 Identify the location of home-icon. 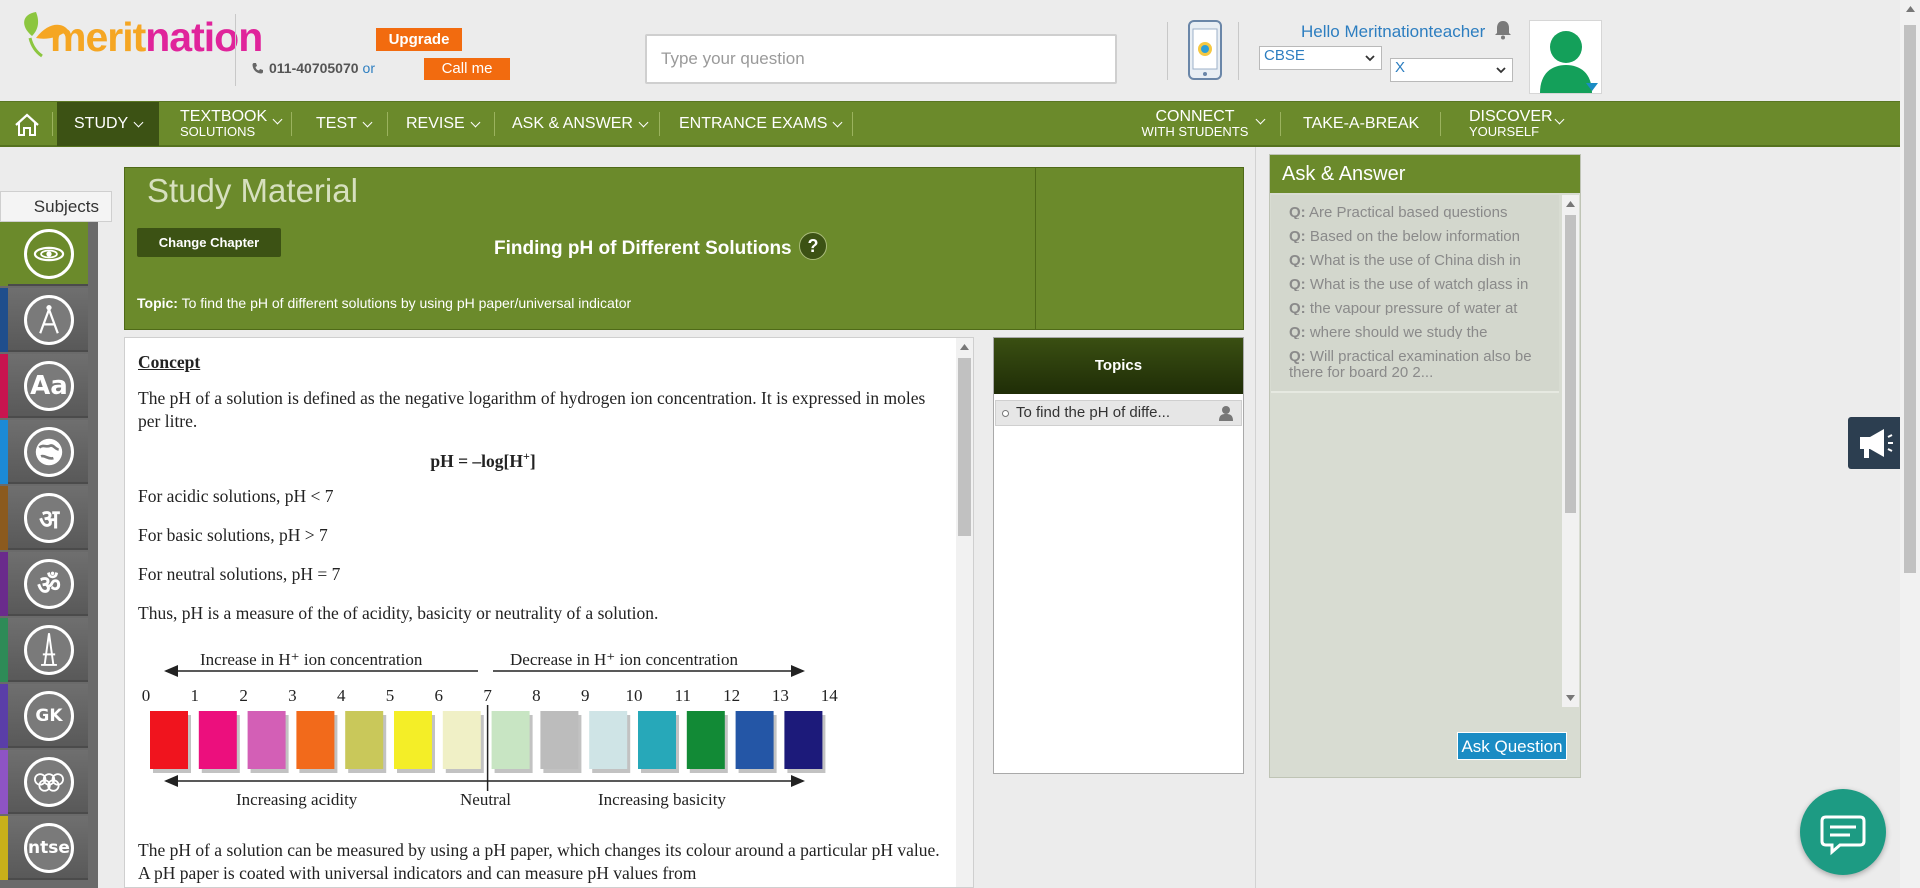
(27, 125).